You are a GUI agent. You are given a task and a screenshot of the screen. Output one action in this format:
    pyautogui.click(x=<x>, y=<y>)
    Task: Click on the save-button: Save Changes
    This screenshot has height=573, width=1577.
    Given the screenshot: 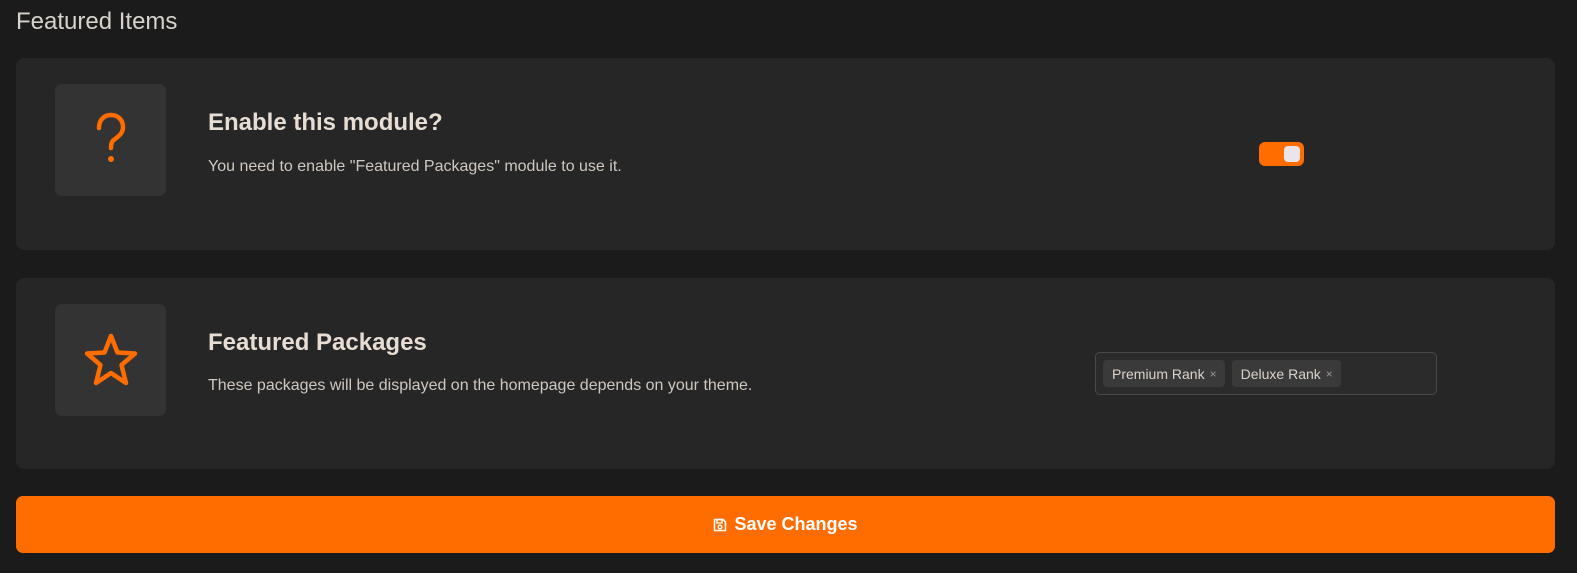 What is the action you would take?
    pyautogui.click(x=785, y=524)
    